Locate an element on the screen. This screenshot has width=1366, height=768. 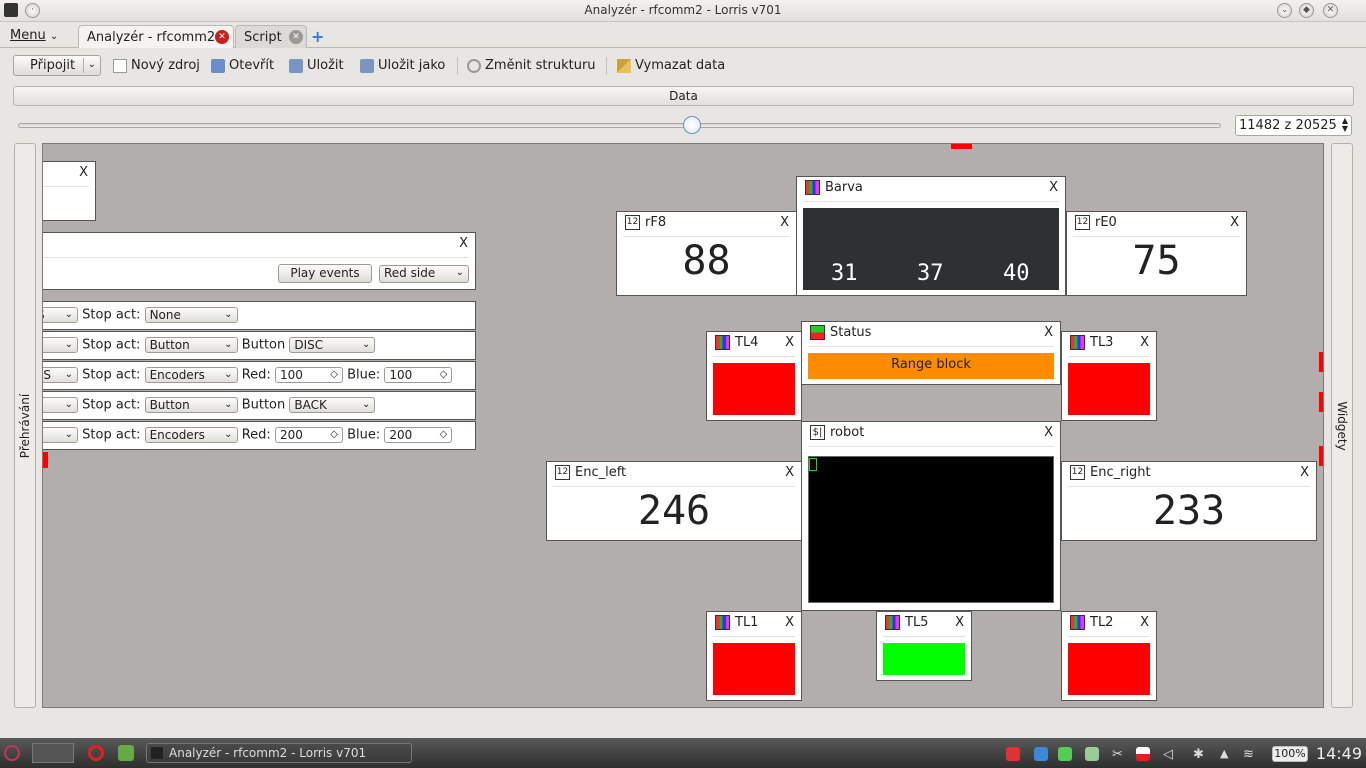
widget-tl1: TL1 X is located at coordinates (754, 656).